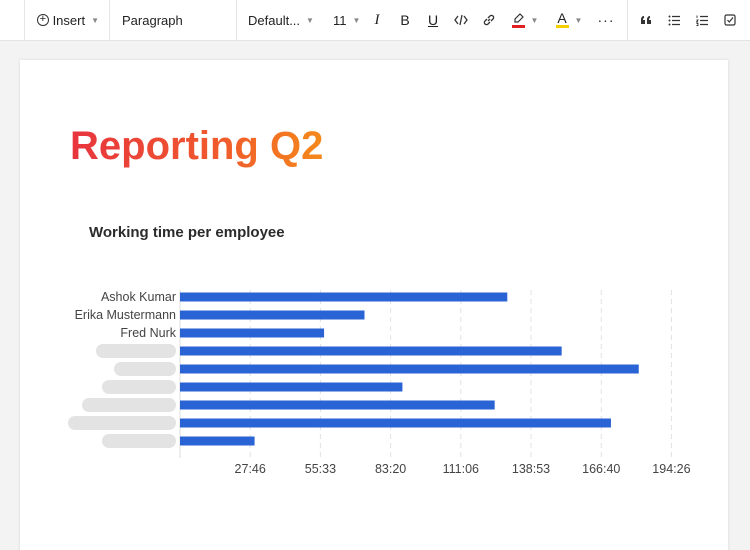  What do you see at coordinates (461, 469) in the screenshot?
I see `x-tick-label: 111:06` at bounding box center [461, 469].